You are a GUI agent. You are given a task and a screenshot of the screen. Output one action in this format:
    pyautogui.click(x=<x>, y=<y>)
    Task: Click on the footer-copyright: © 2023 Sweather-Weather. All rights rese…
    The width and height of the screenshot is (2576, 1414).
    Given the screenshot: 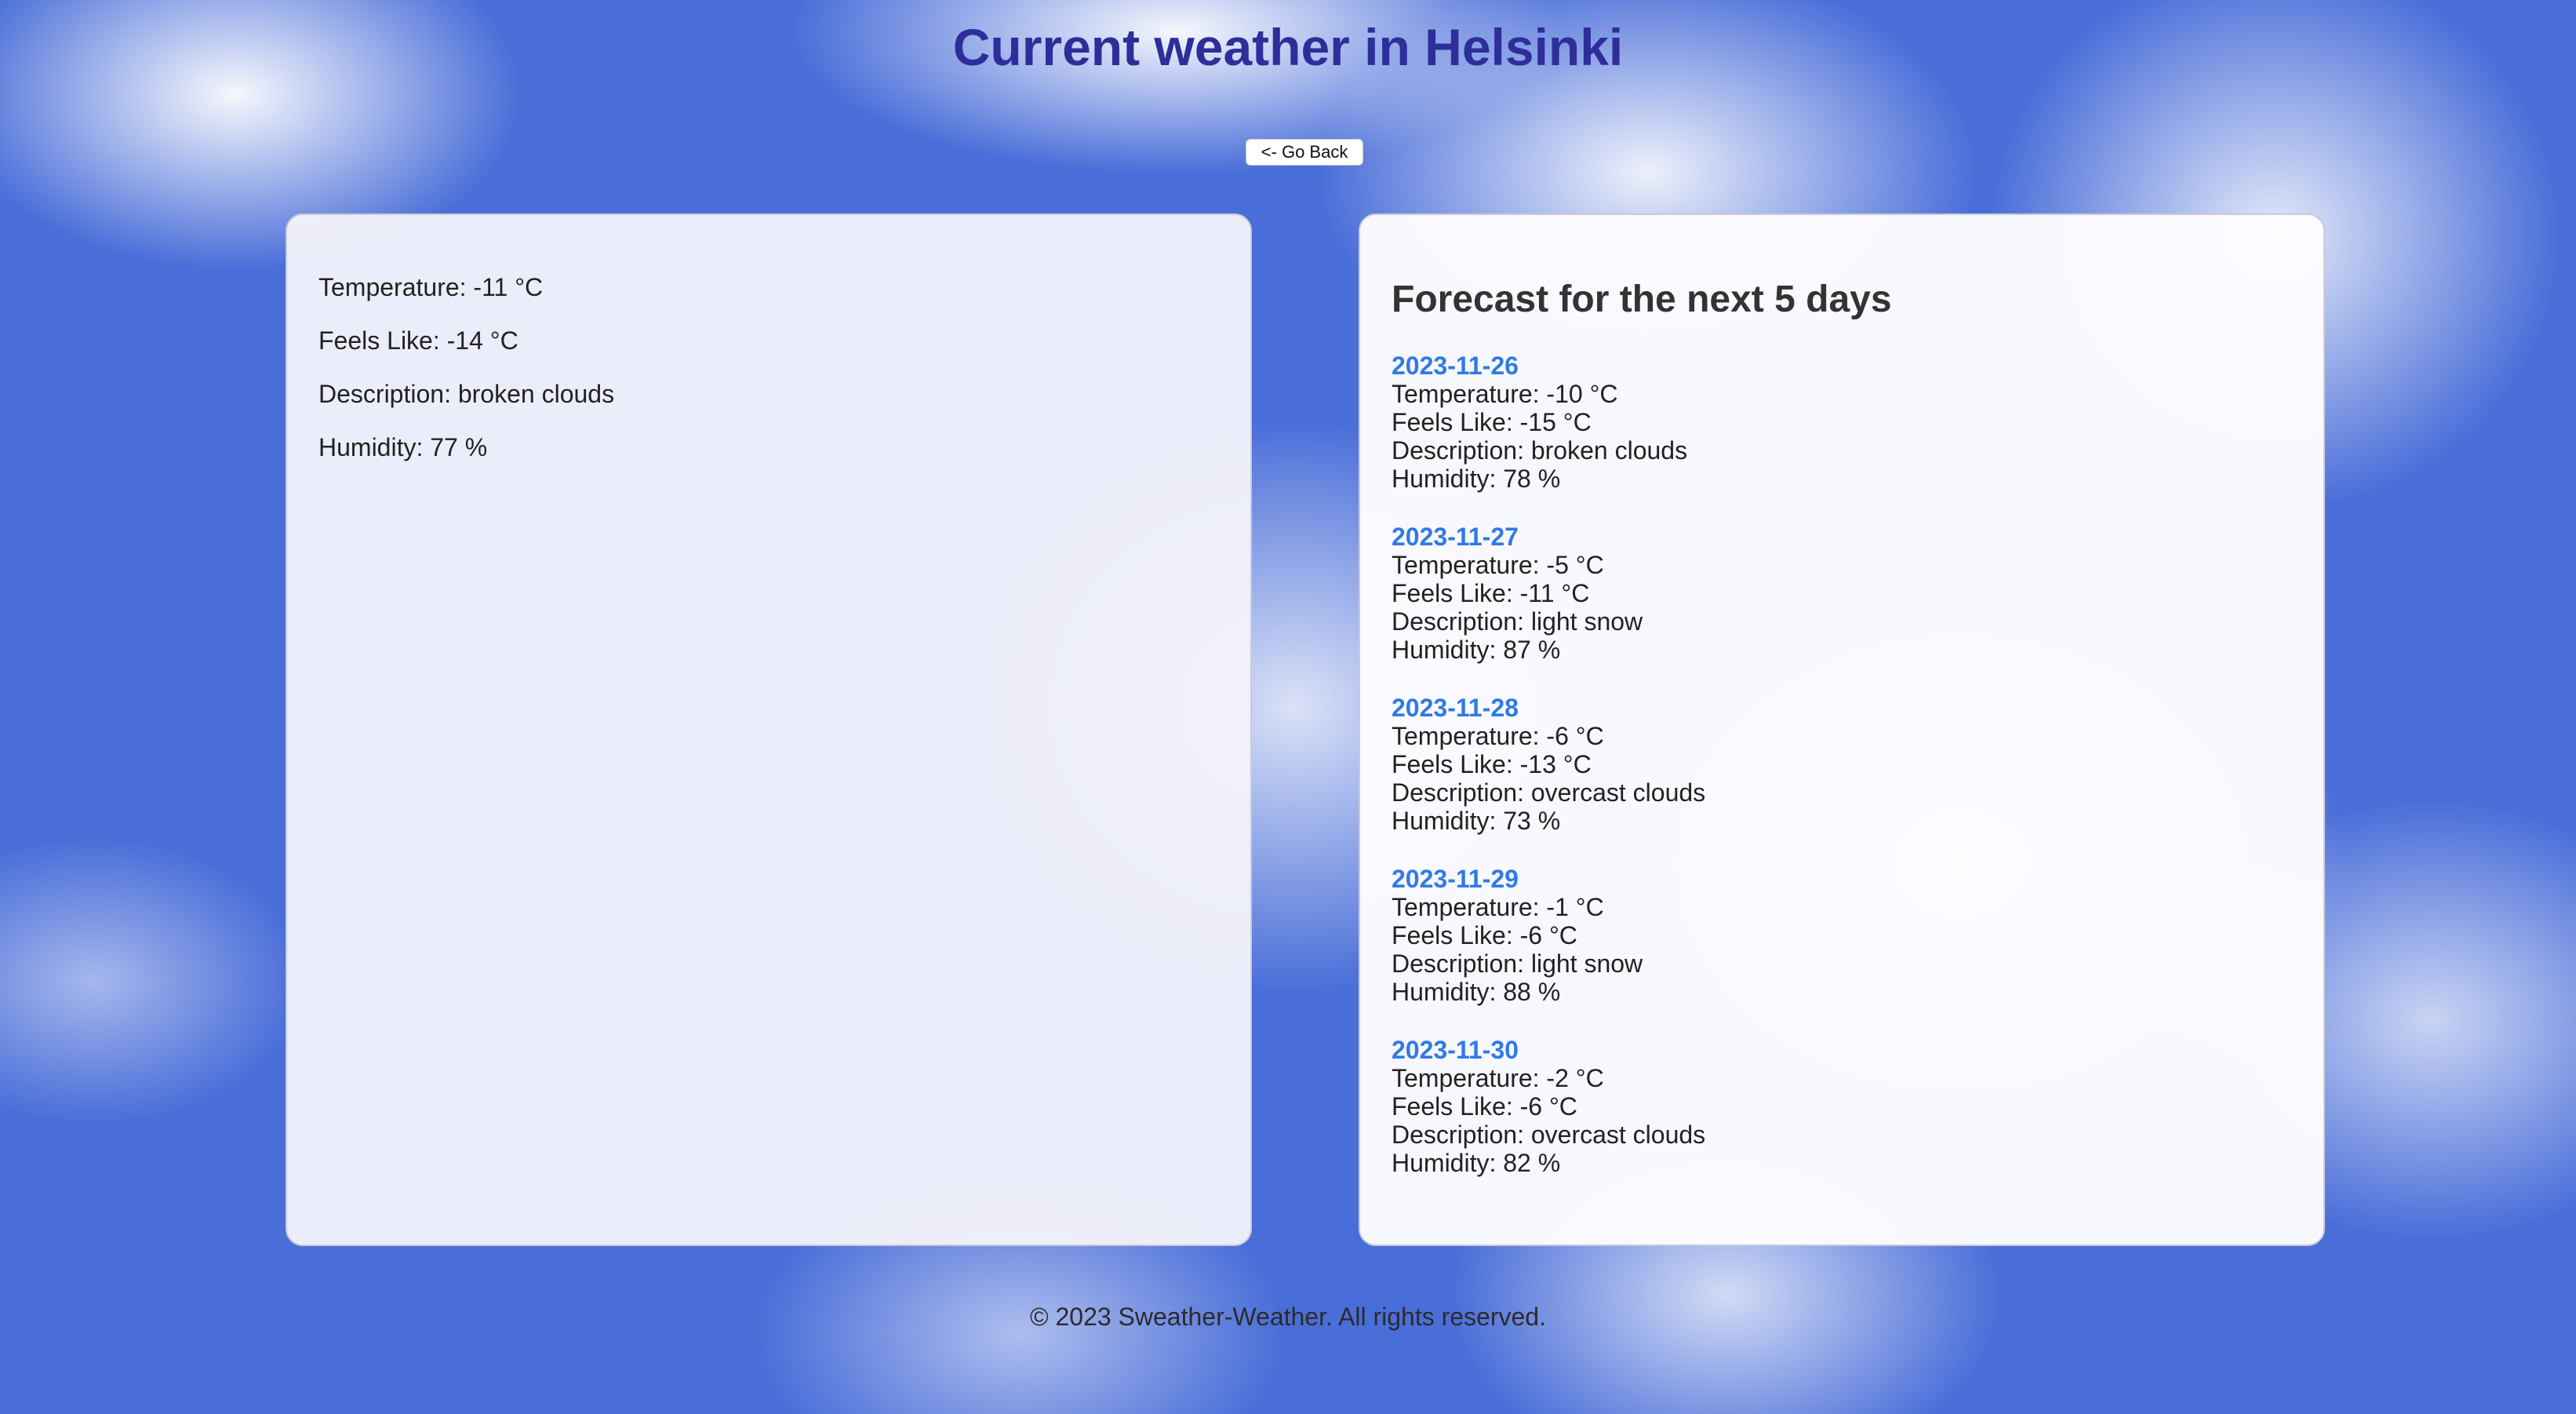 What is the action you would take?
    pyautogui.click(x=1288, y=1317)
    